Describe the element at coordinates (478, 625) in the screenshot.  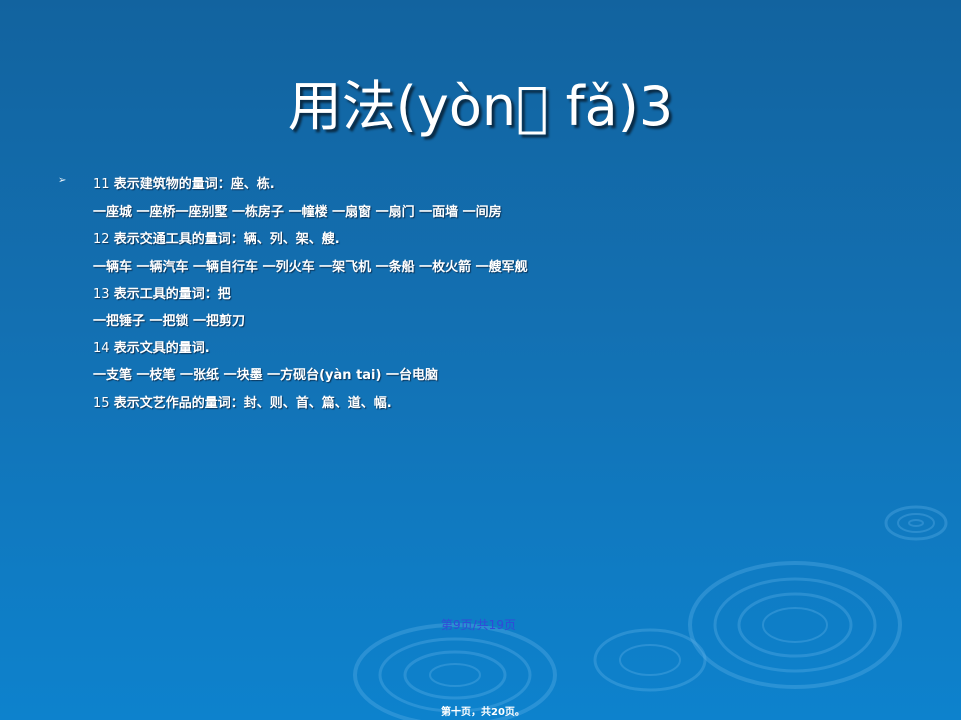
I see `page-indicator: 第9页/共19页` at that location.